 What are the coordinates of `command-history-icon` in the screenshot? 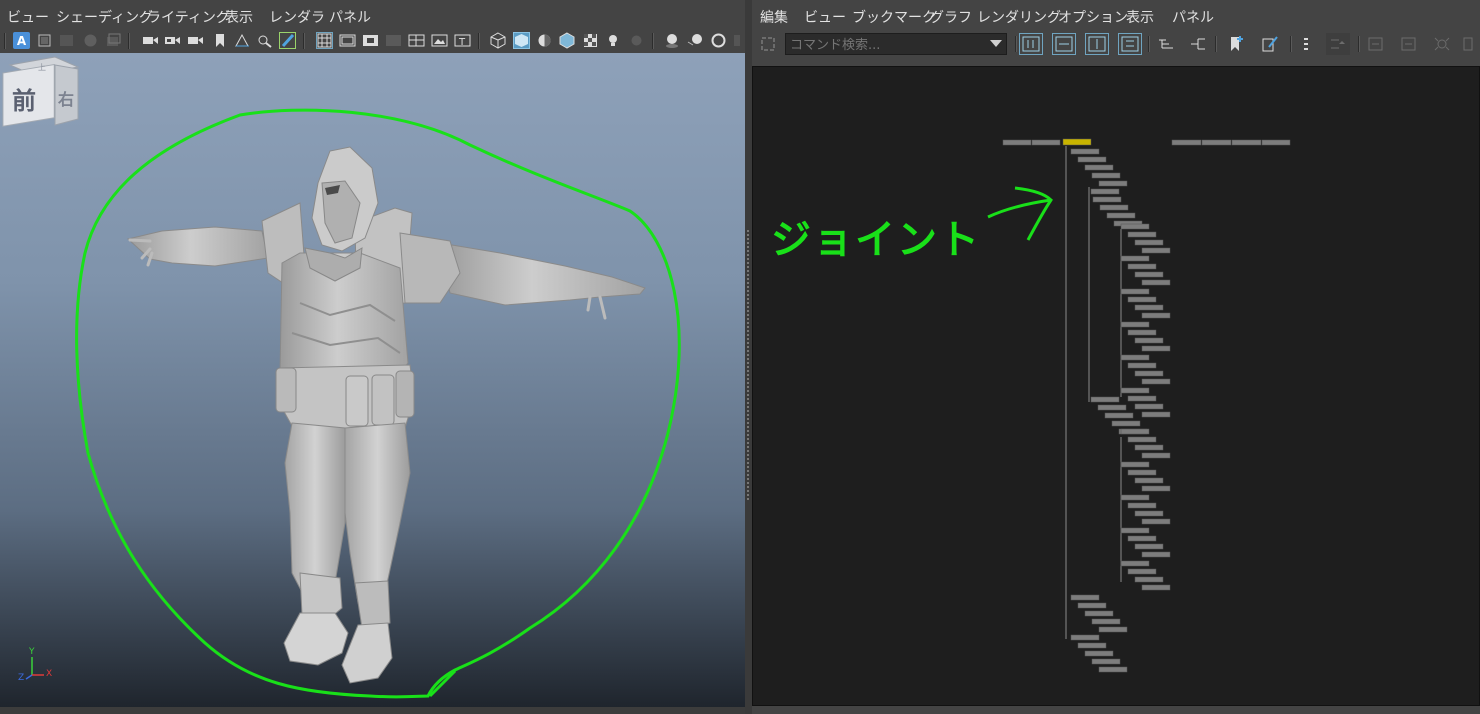 It's located at (768, 44).